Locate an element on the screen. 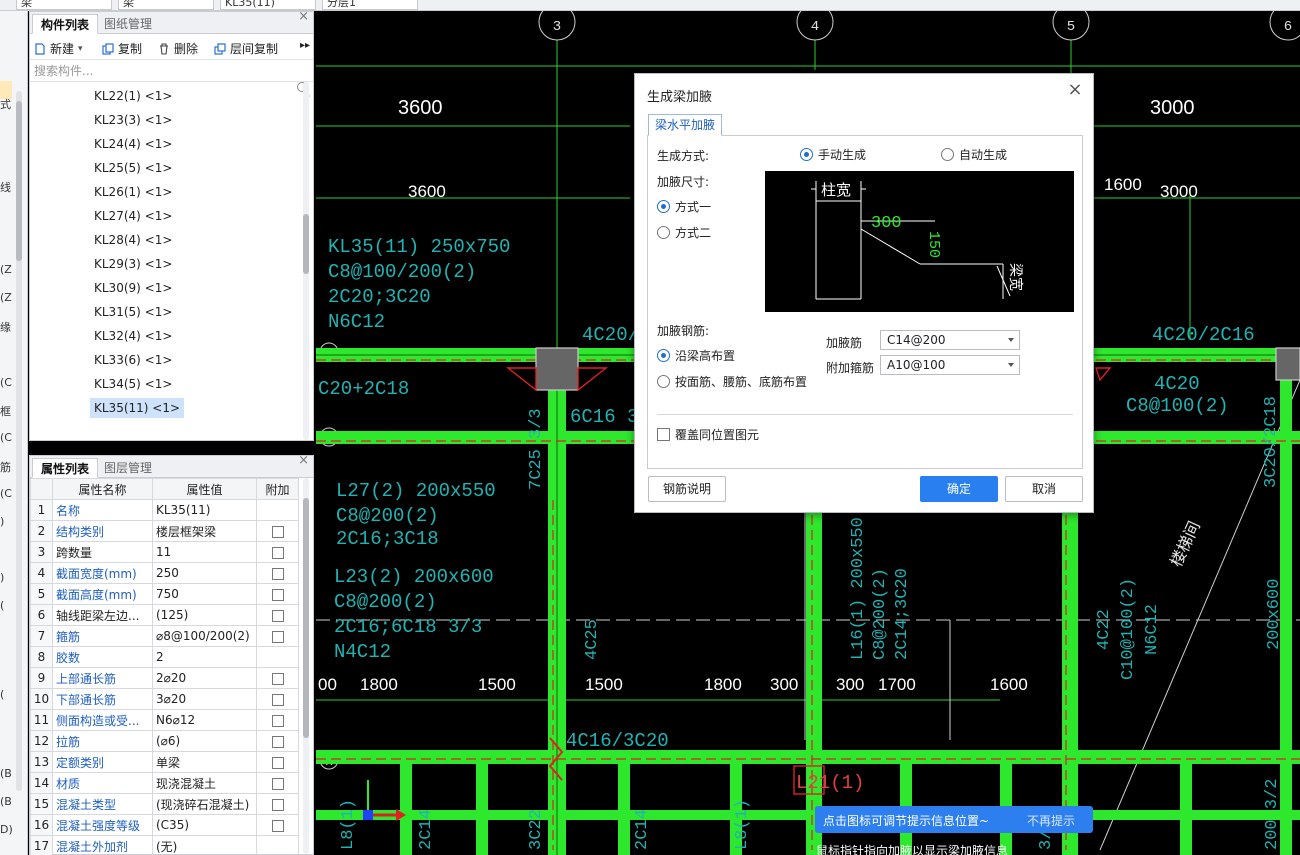 The image size is (1300, 855). property-row: 11 侧面构造或受... N6⌀12 is located at coordinates (164, 720).